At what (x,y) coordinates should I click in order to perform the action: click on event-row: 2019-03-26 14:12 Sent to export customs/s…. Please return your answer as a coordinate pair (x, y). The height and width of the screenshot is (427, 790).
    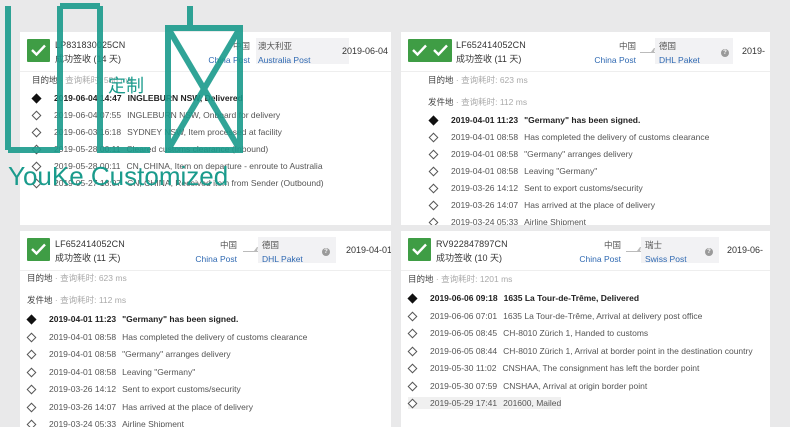
    Looking at the image, I should click on (133, 389).